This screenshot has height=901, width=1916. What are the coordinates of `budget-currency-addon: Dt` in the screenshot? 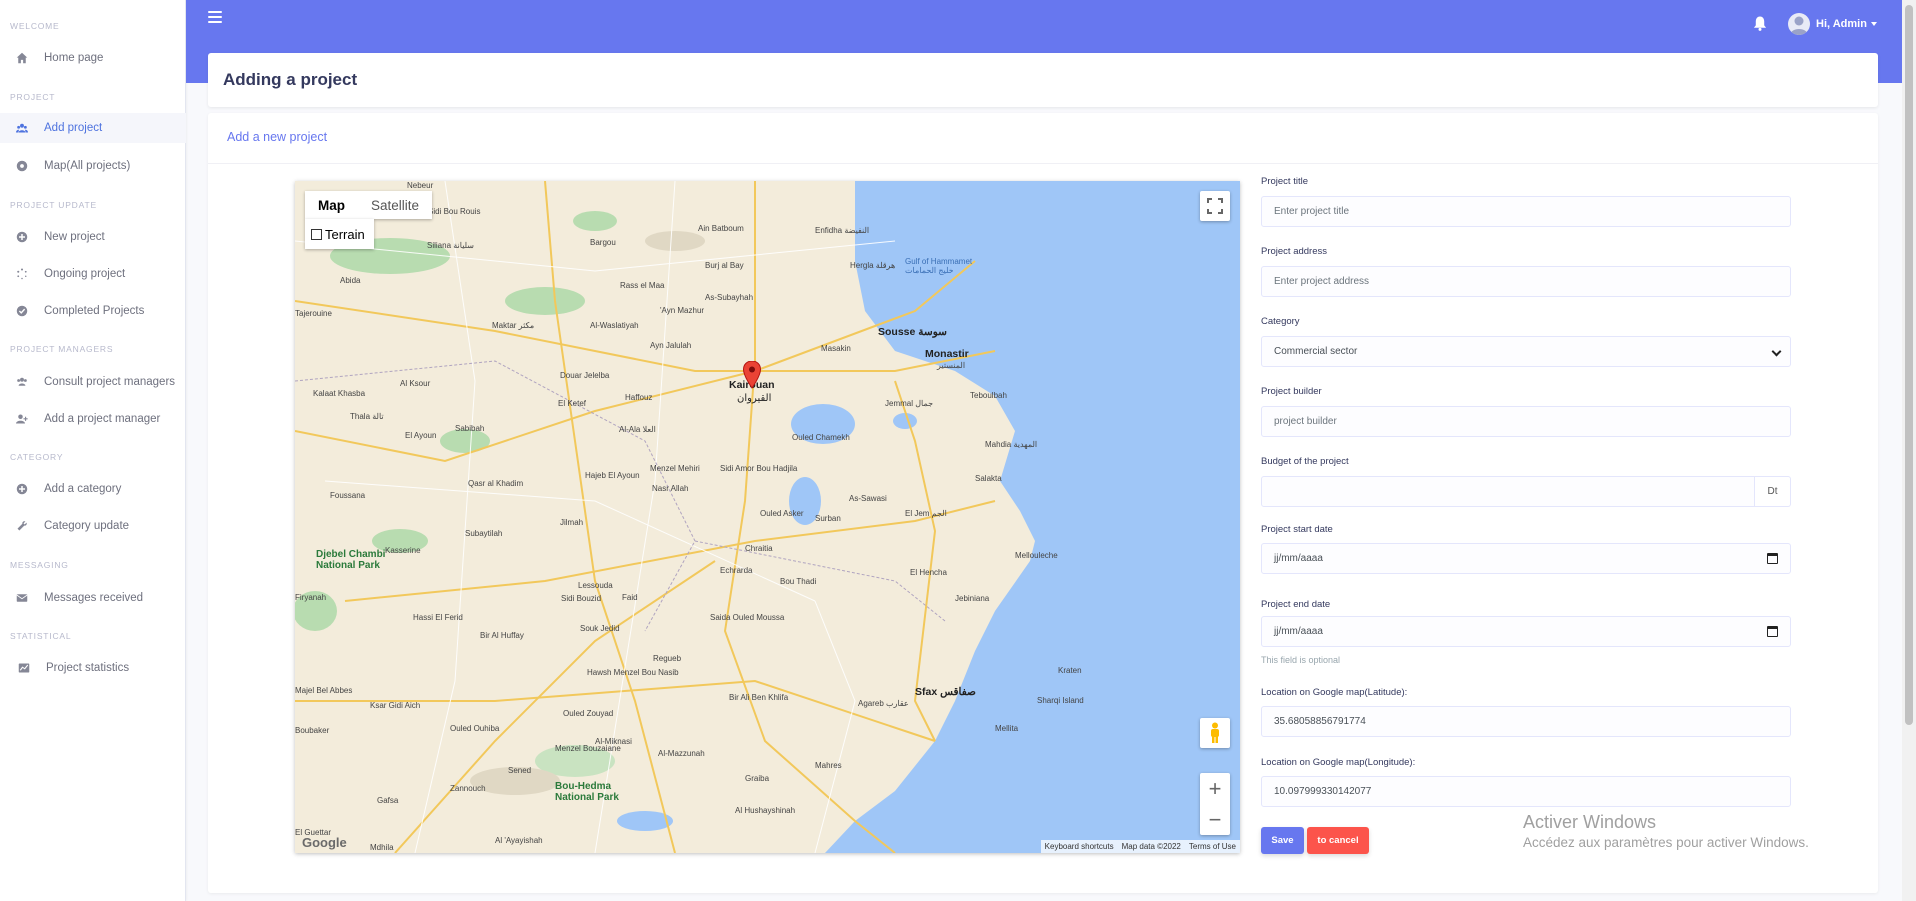 It's located at (1773, 491).